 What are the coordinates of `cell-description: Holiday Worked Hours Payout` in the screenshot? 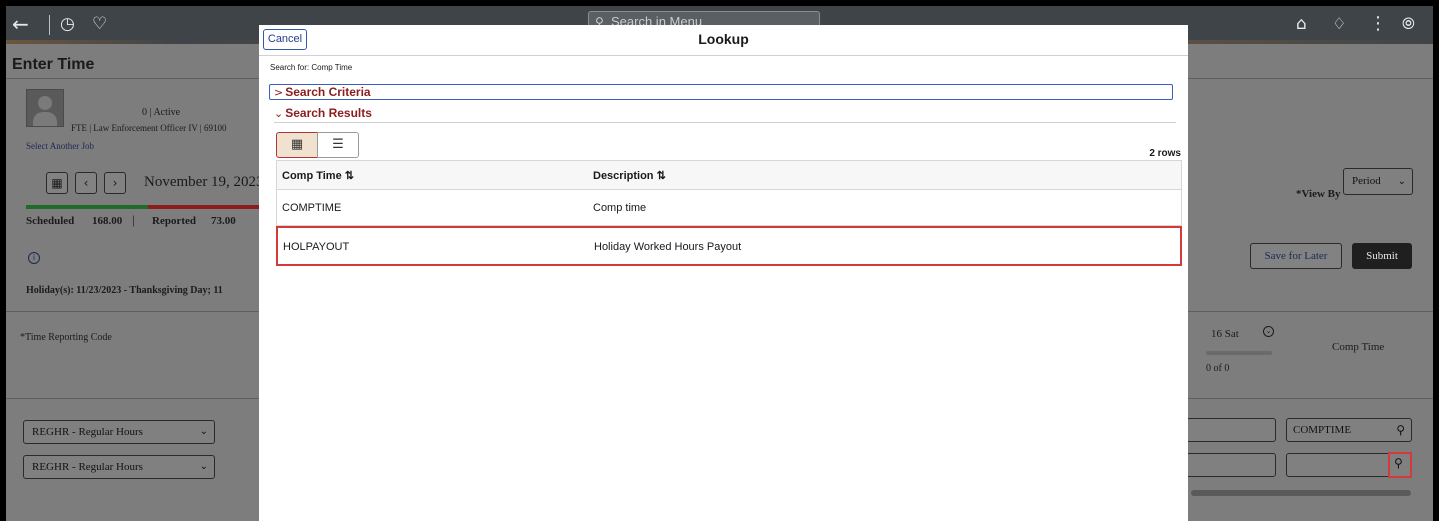 It's located at (668, 247).